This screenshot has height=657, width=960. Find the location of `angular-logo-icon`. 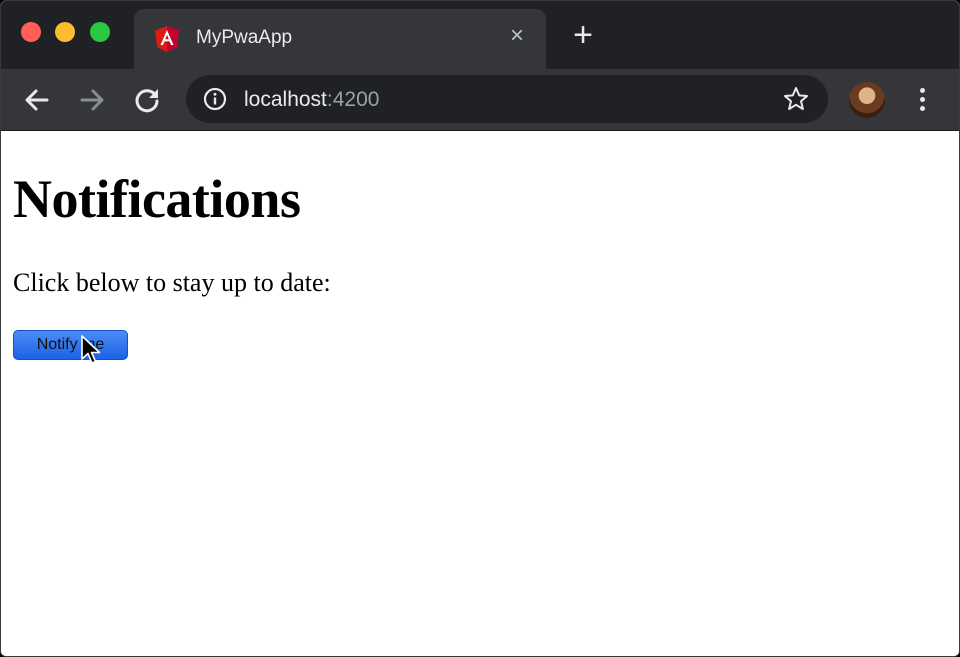

angular-logo-icon is located at coordinates (167, 39).